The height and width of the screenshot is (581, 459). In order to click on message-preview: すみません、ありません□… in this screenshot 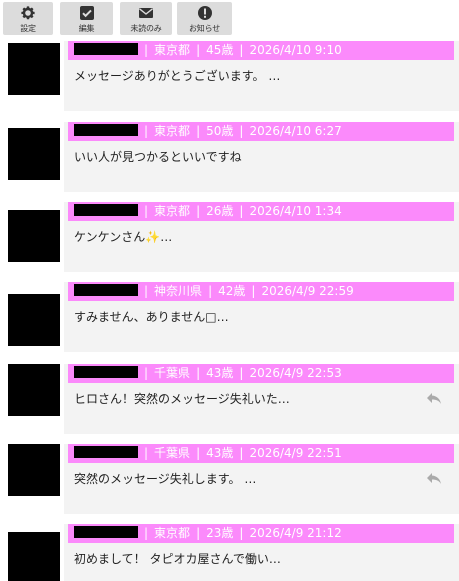, I will do `click(151, 317)`.